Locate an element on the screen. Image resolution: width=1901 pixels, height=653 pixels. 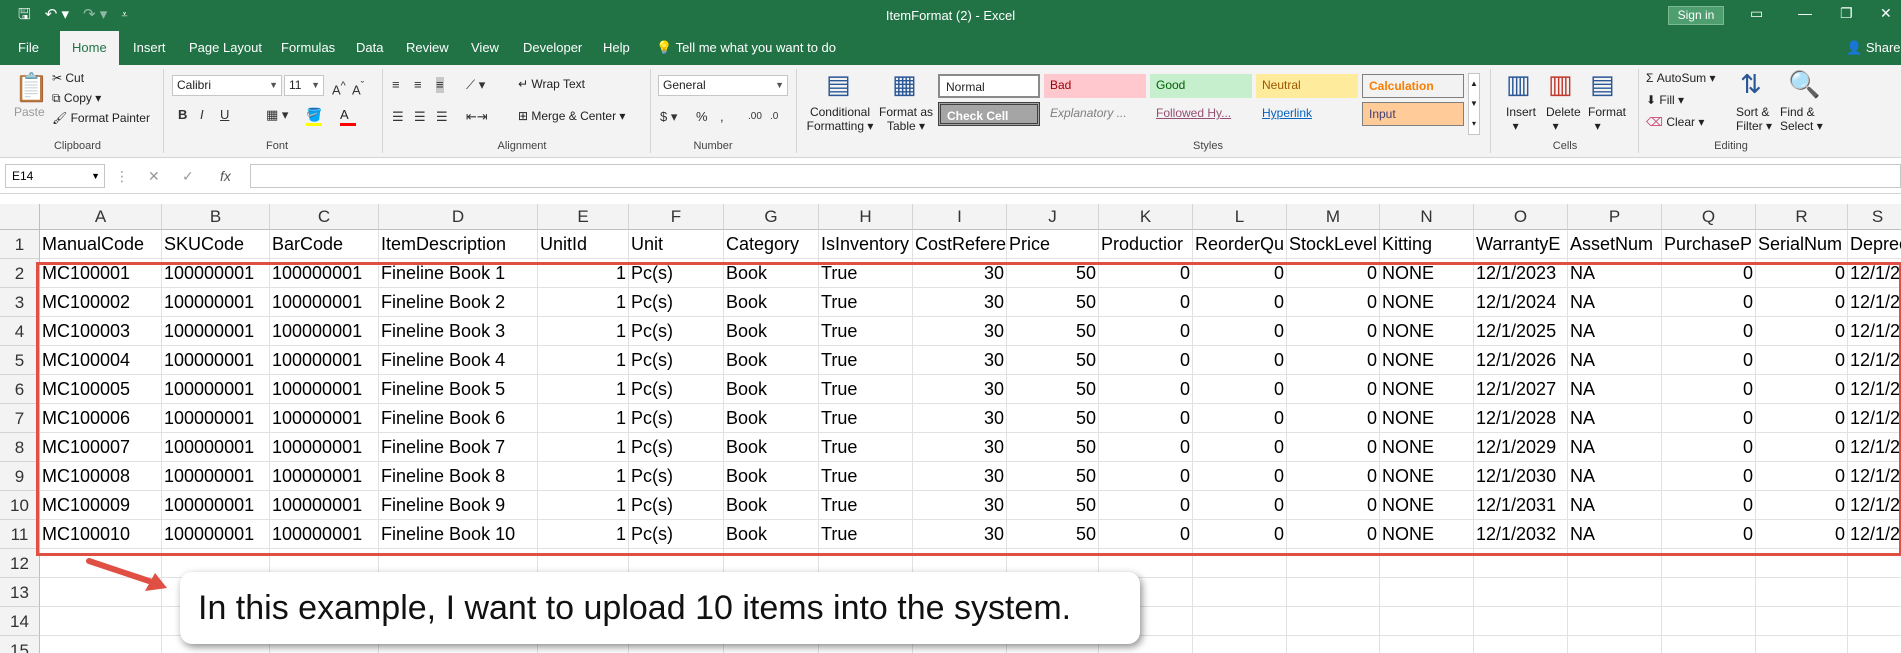
data-cell: 12/1/2024 is located at coordinates (1521, 302).